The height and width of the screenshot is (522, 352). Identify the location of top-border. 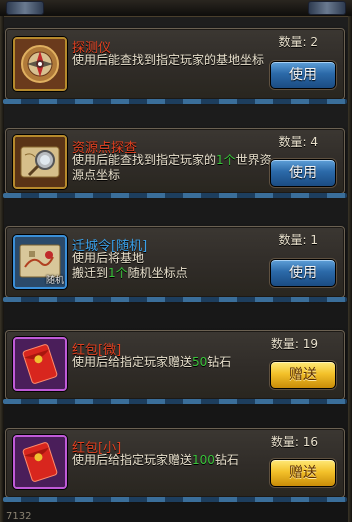
(176, 8).